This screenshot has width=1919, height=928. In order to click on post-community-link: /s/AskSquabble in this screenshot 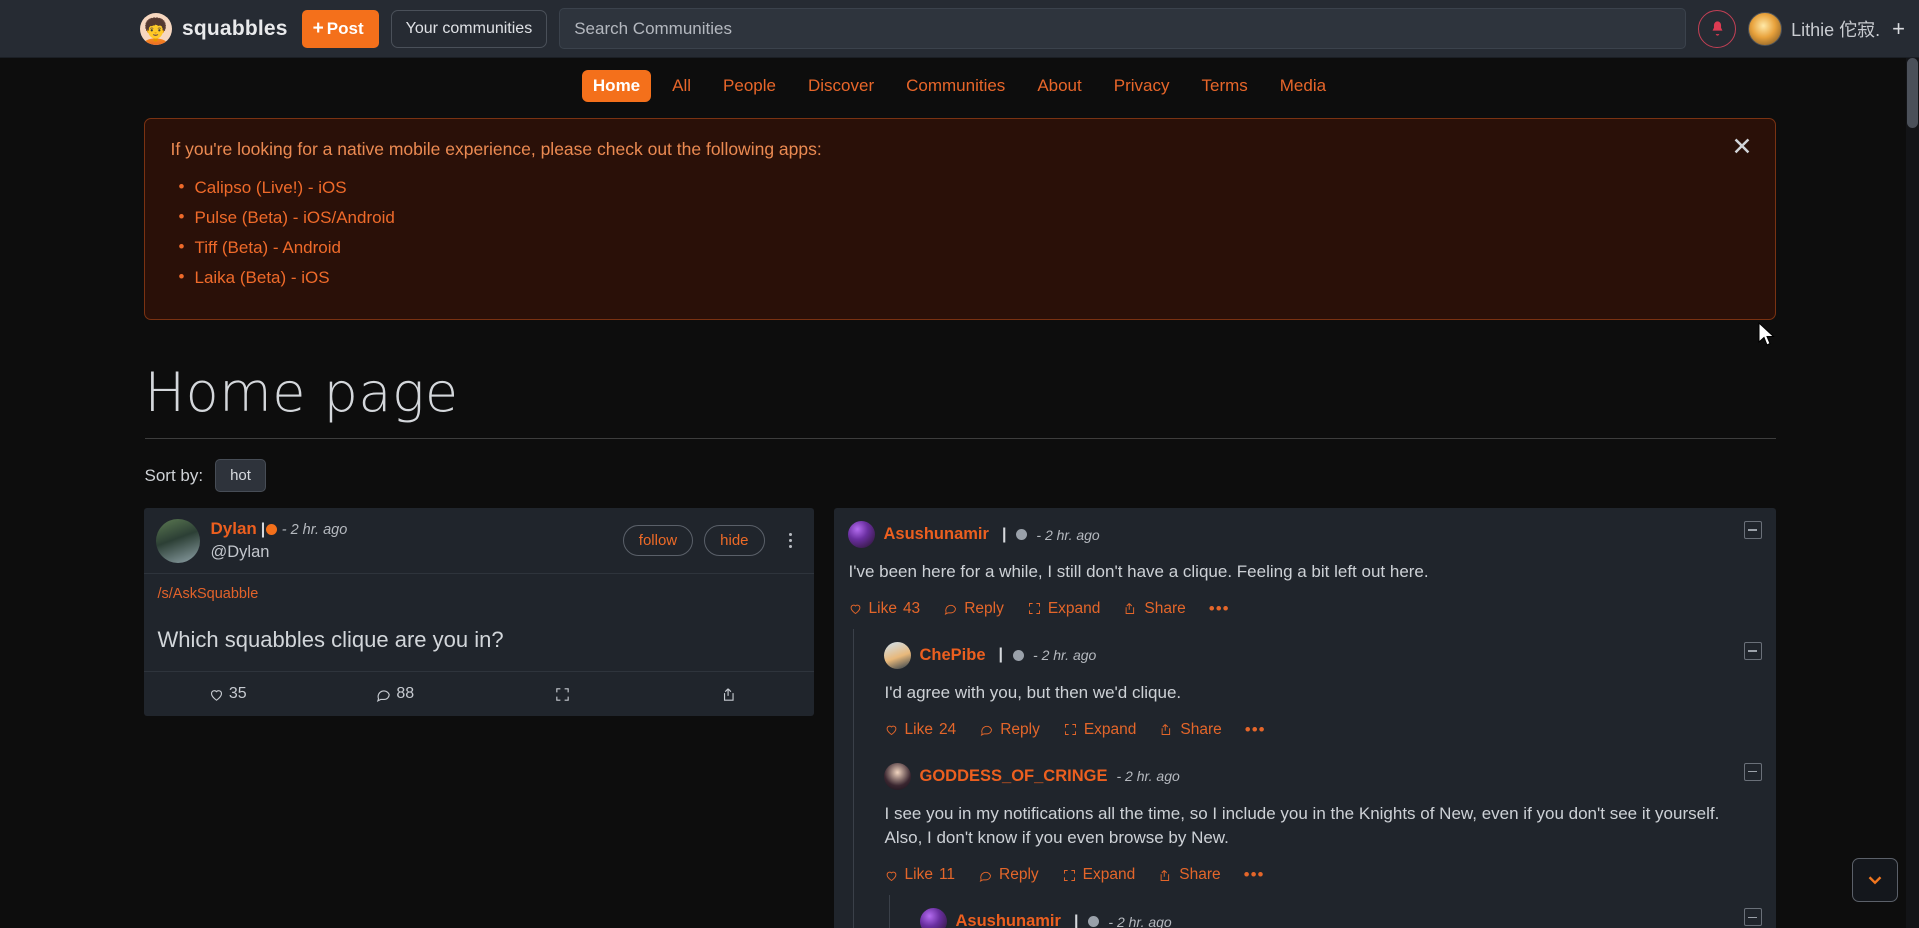, I will do `click(479, 594)`.